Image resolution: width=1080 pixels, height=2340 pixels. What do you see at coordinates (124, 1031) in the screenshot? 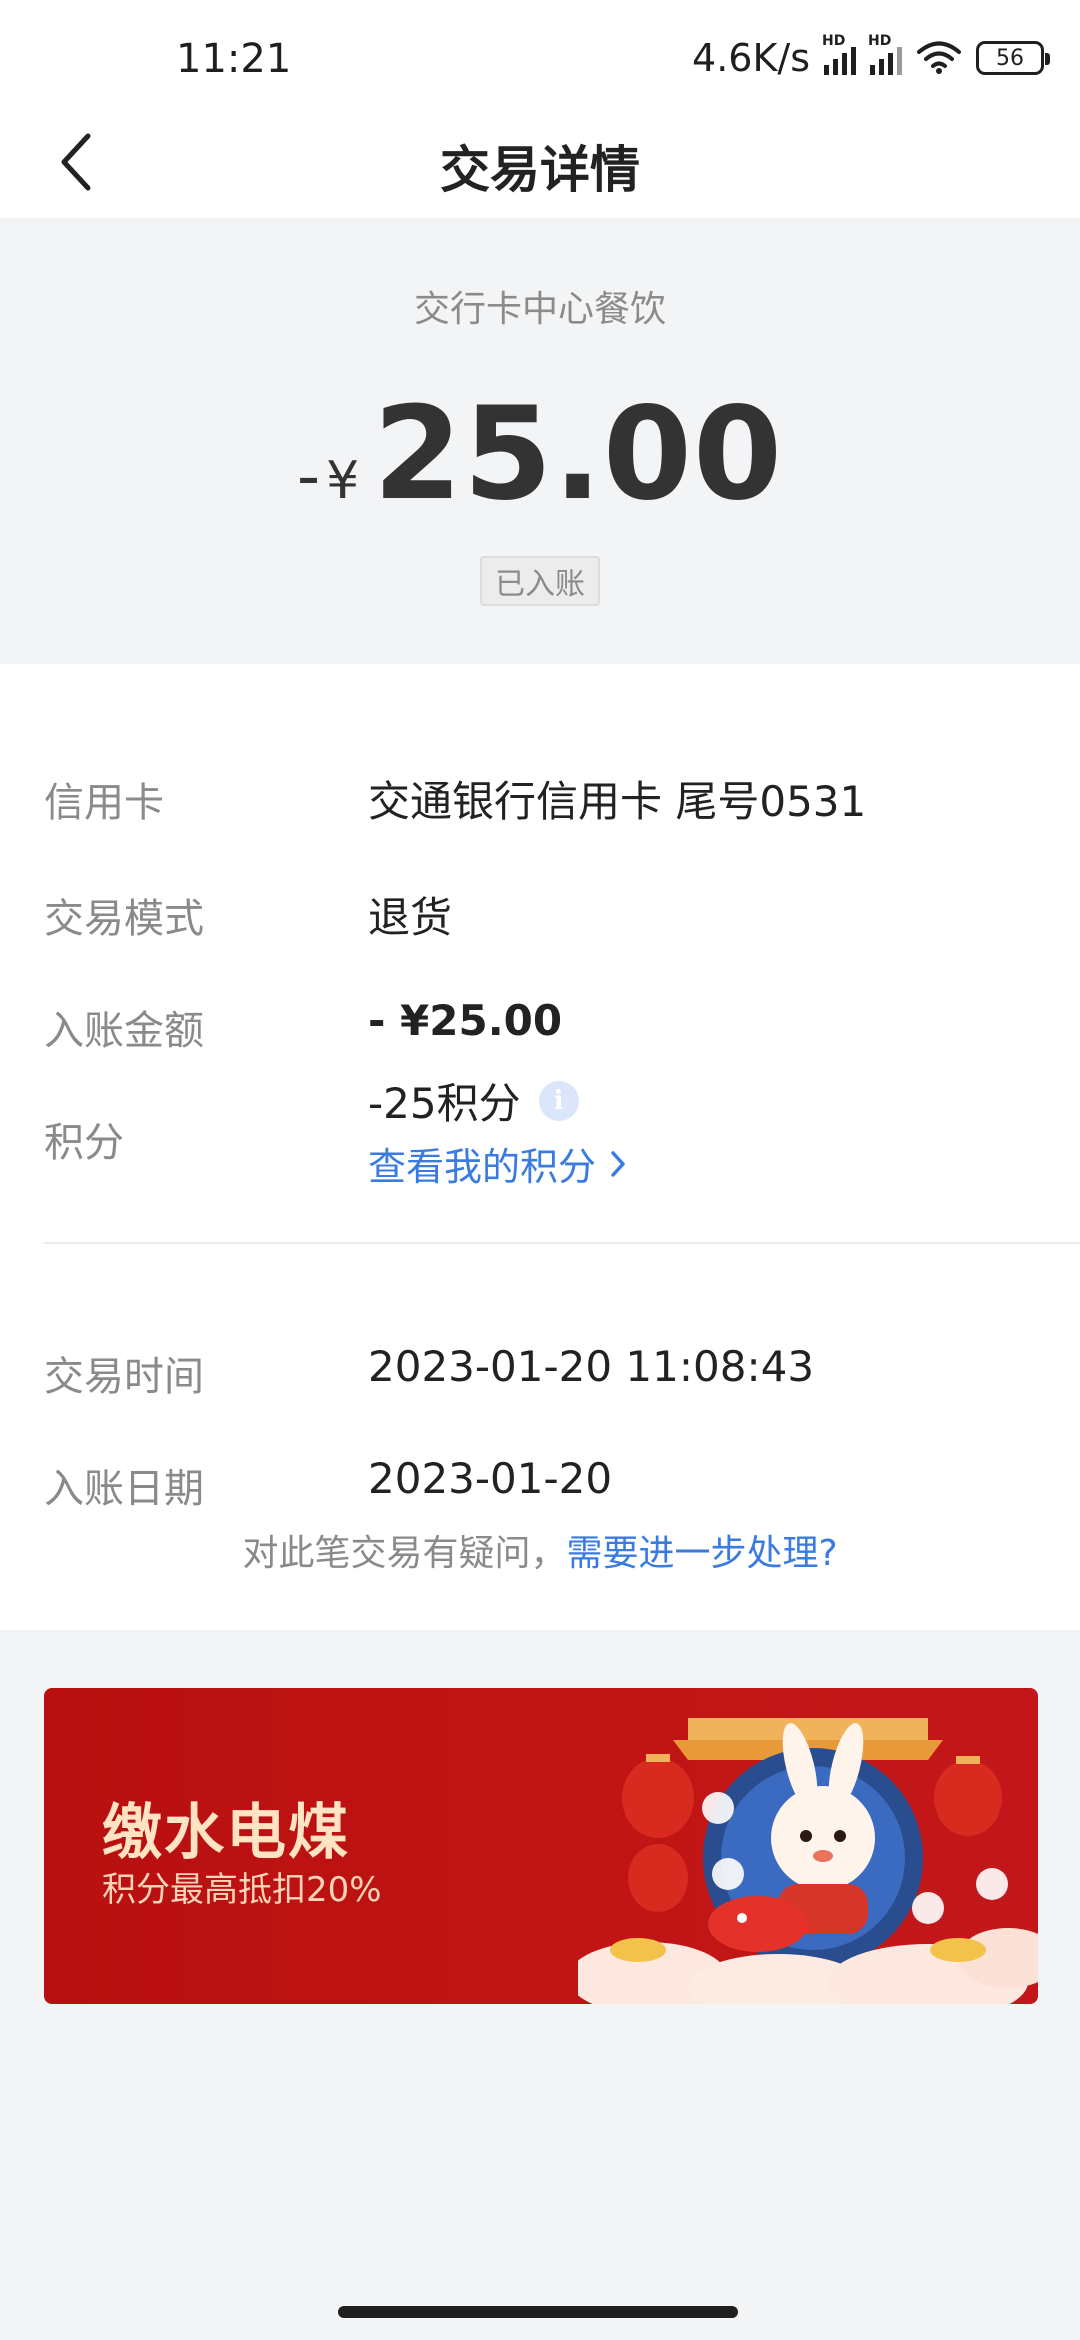
I see `posted-amount-label: 入账金额` at bounding box center [124, 1031].